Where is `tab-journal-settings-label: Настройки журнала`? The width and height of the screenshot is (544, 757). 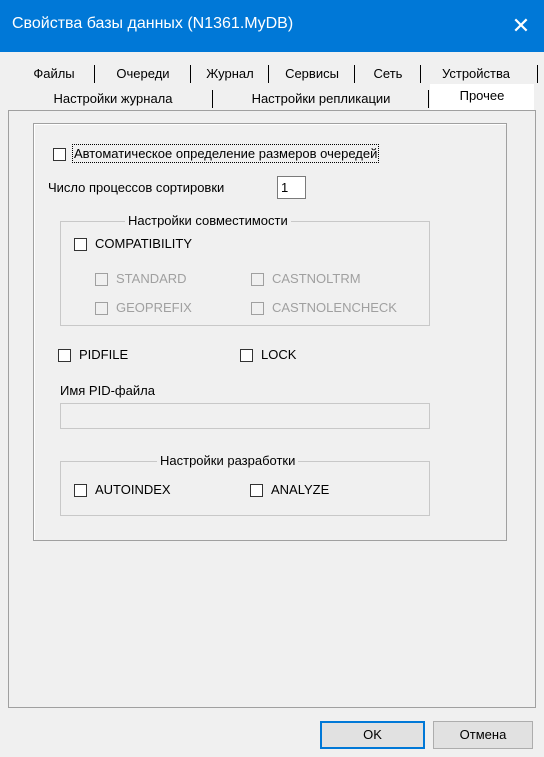
tab-journal-settings-label: Настройки журнала is located at coordinates (113, 98).